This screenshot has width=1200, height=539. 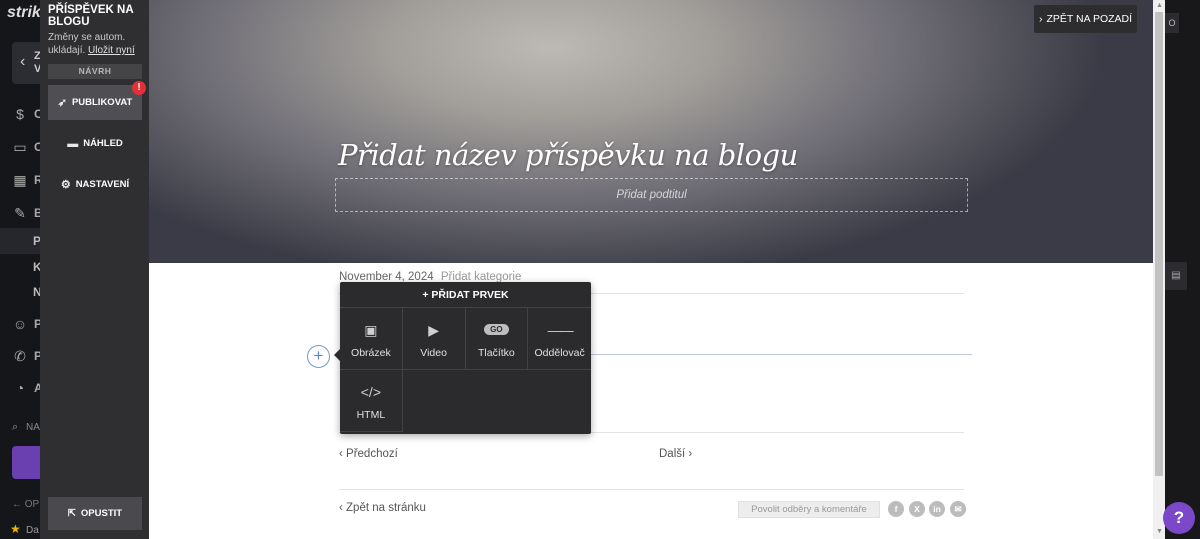 What do you see at coordinates (102, 184) in the screenshot?
I see `settings-label: NASTAVENÍ` at bounding box center [102, 184].